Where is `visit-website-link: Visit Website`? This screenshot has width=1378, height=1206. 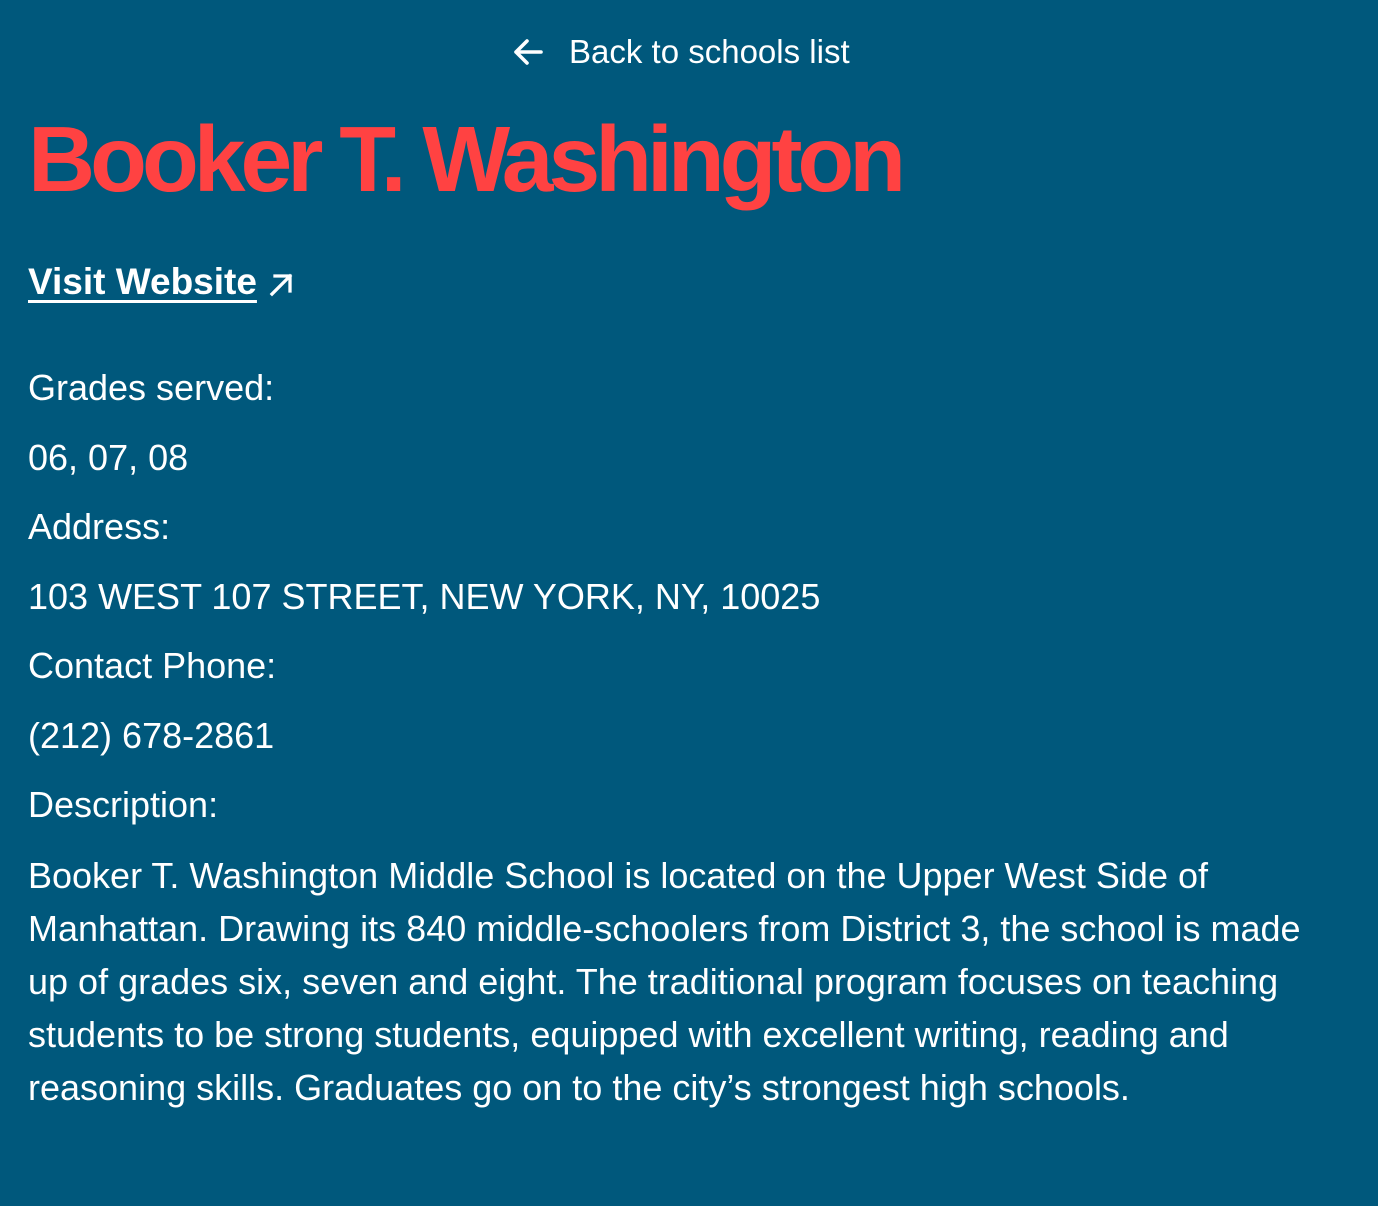
visit-website-link: Visit Website is located at coordinates (162, 282).